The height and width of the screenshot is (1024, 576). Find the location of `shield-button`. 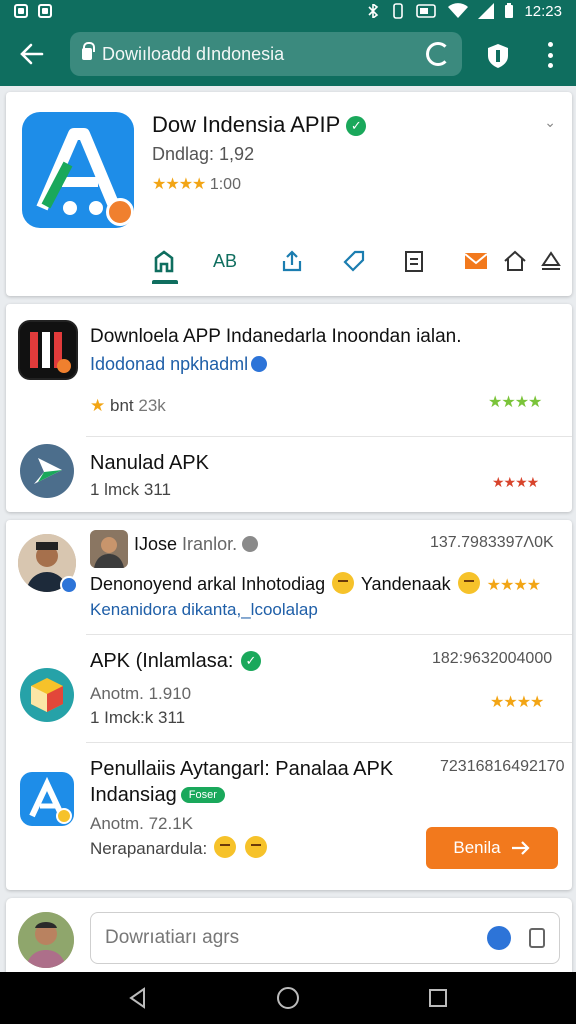

shield-button is located at coordinates (498, 56).